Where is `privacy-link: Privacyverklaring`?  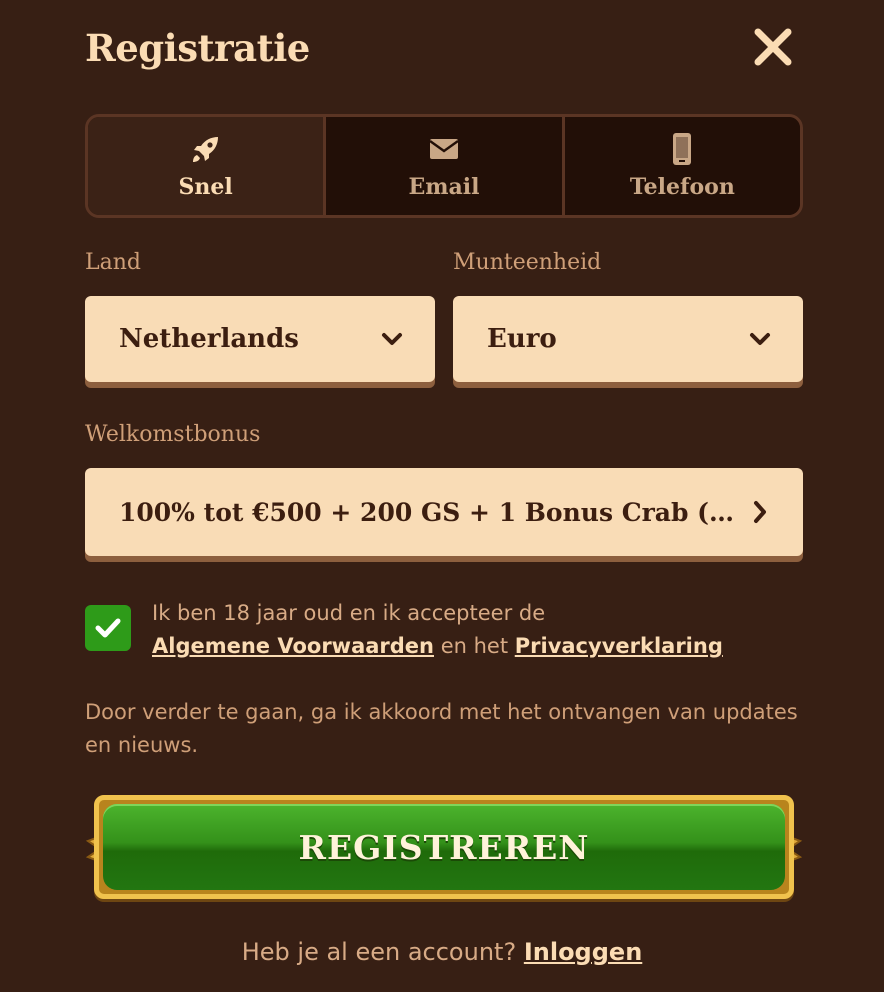 privacy-link: Privacyverklaring is located at coordinates (619, 646).